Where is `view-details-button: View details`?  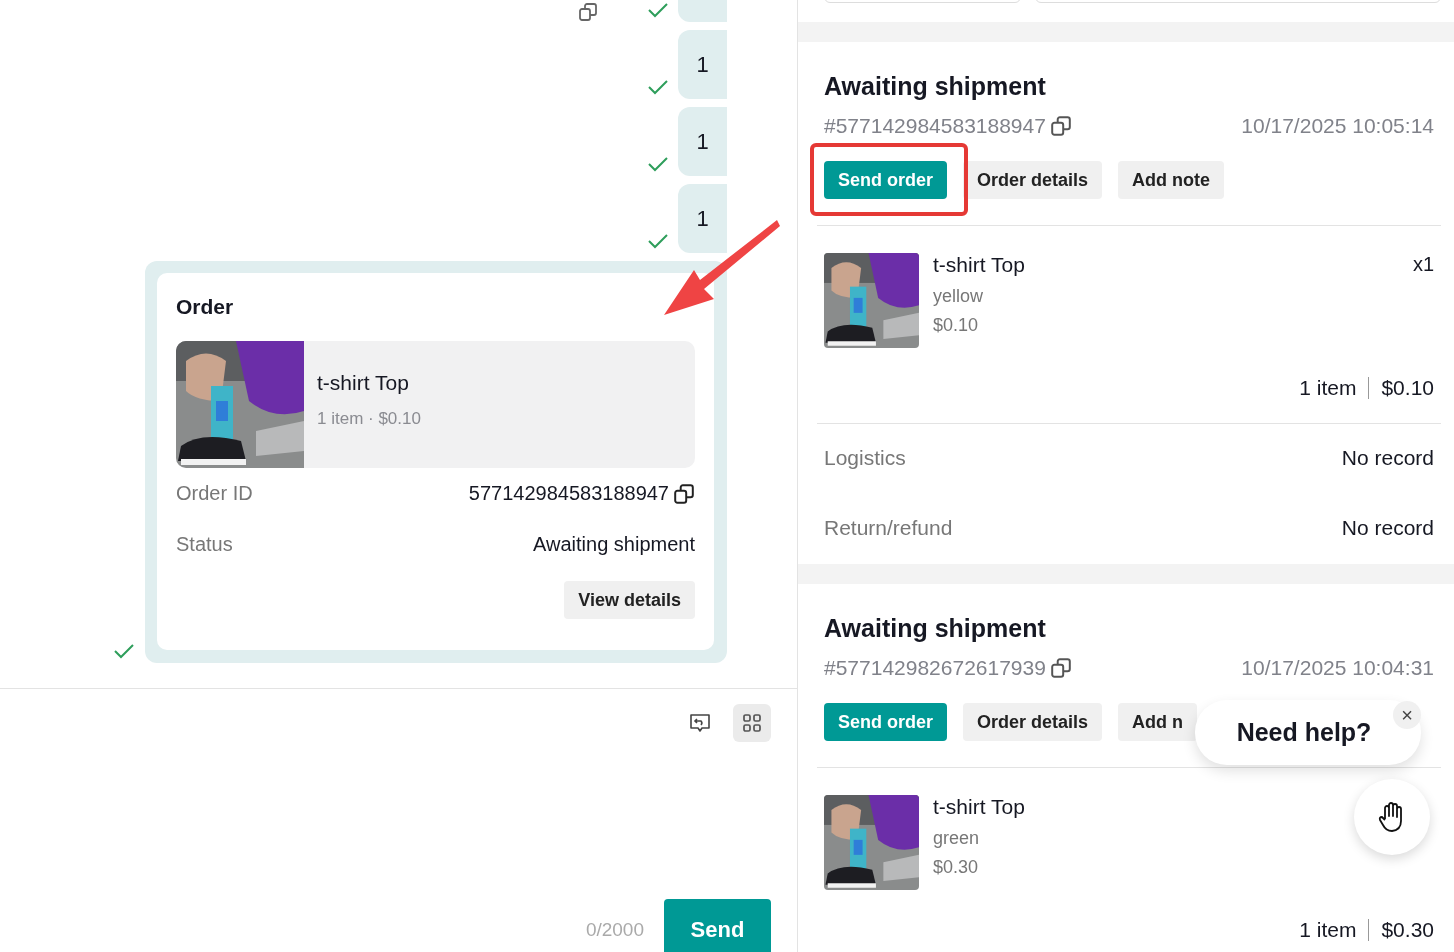
view-details-button: View details is located at coordinates (629, 600).